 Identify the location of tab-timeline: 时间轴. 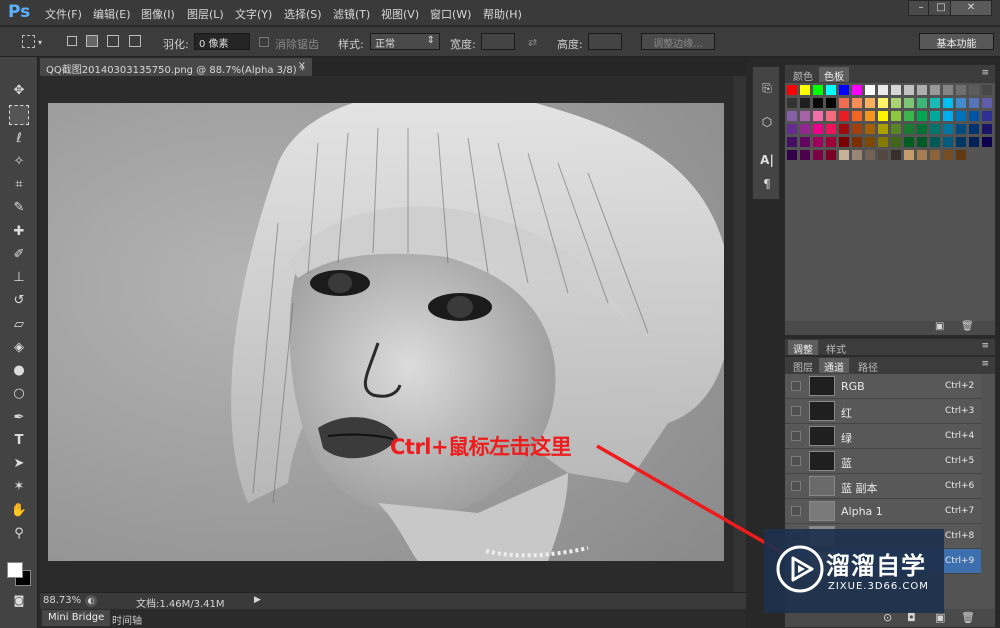
(127, 618).